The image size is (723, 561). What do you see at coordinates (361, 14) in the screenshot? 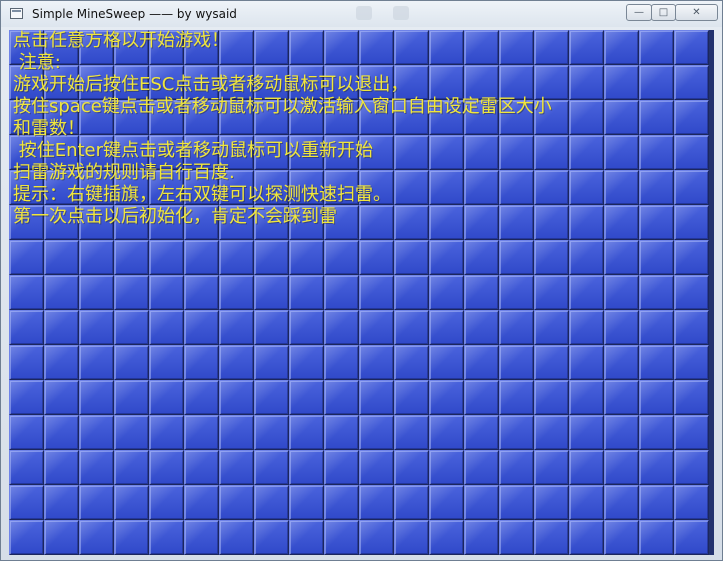
I see `title-bar: Simple MineSweep —— by wysaid — □ ✕` at bounding box center [361, 14].